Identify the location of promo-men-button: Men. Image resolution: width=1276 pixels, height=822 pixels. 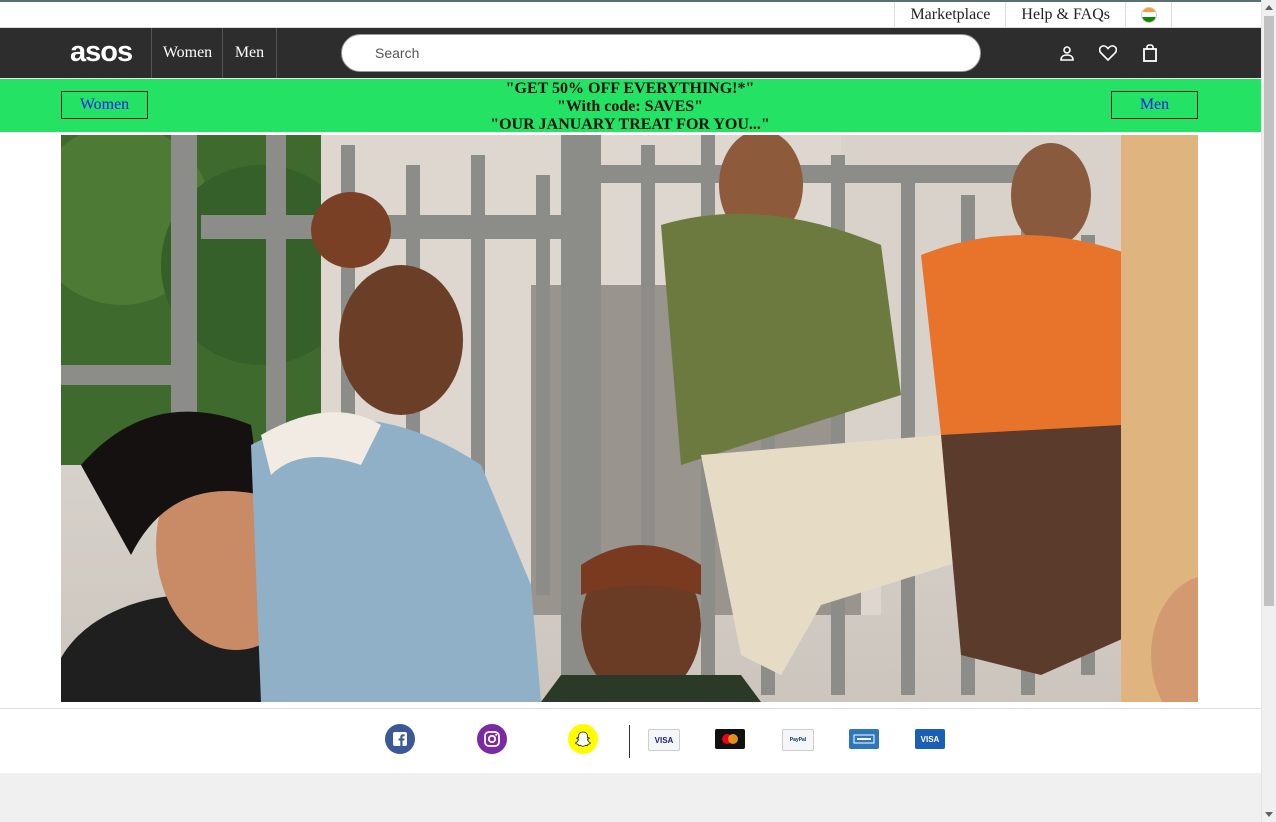
(1154, 105).